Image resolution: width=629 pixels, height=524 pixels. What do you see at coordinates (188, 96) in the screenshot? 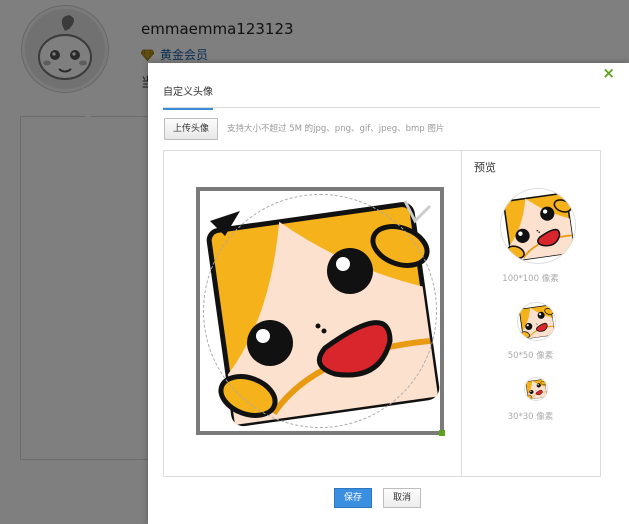
I see `tab-custom-avatar: 自定义头像` at bounding box center [188, 96].